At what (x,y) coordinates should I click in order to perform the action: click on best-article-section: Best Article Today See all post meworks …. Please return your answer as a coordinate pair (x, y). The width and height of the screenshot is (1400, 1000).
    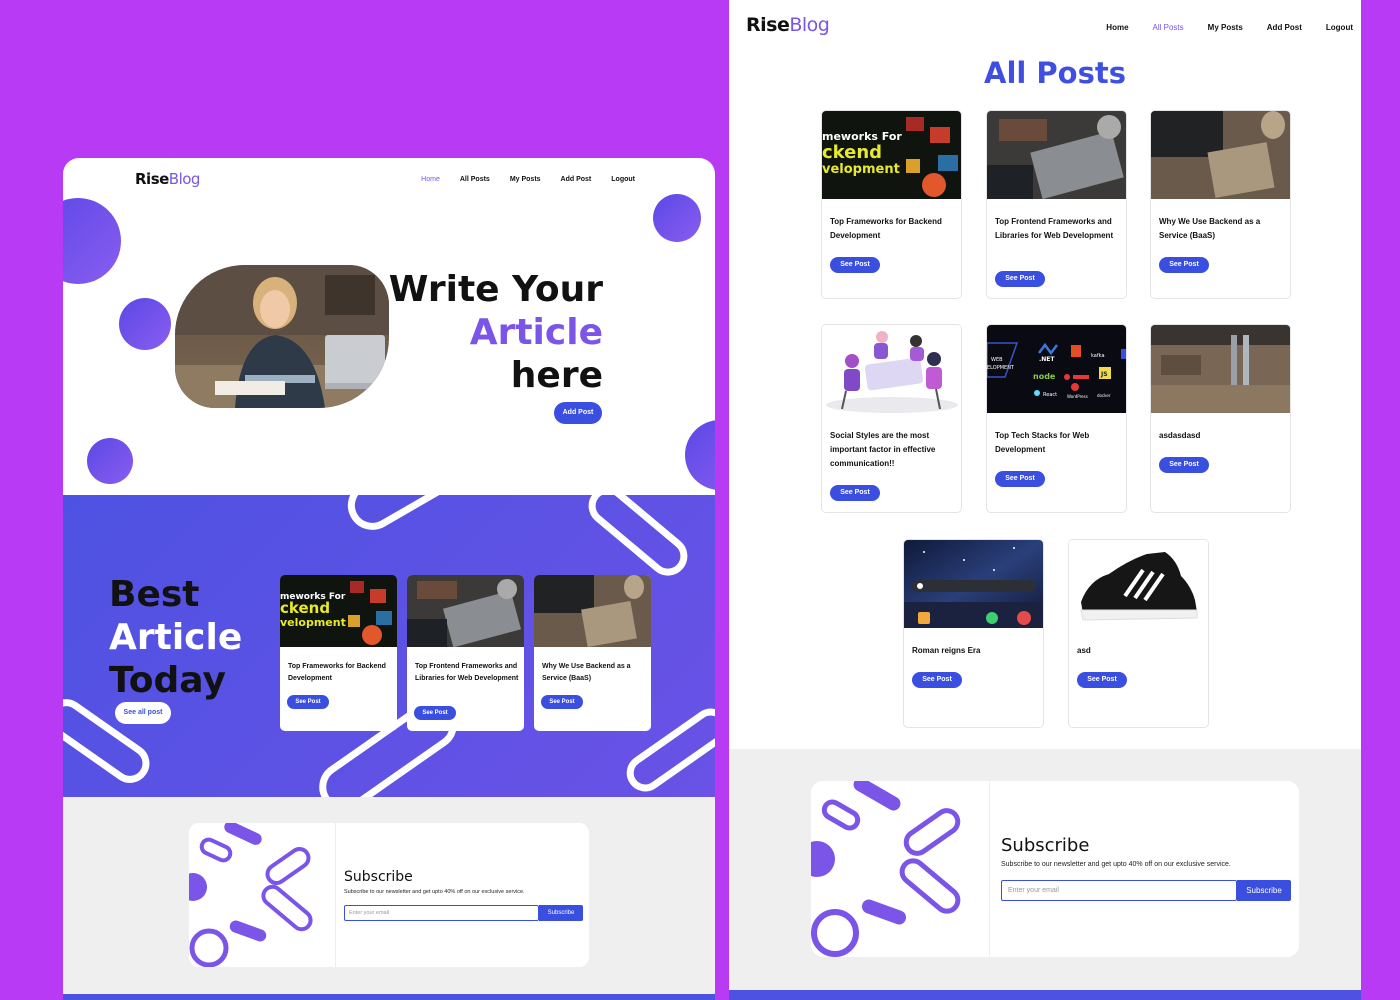
    Looking at the image, I should click on (389, 646).